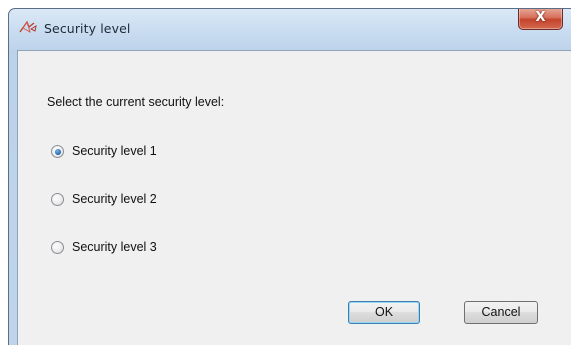 This screenshot has width=571, height=345. What do you see at coordinates (87, 28) in the screenshot?
I see `window-title: Security level` at bounding box center [87, 28].